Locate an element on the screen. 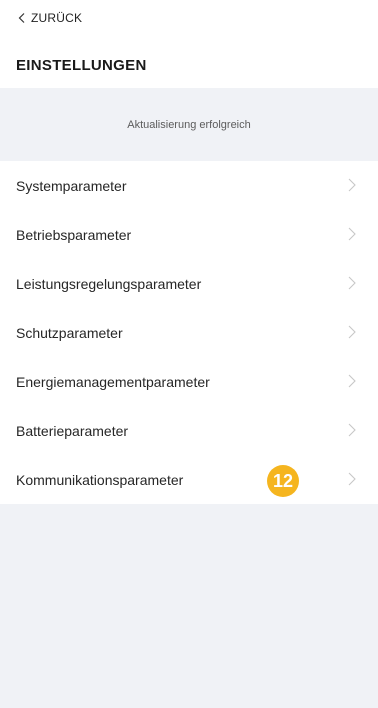  menu-item-label: Schutzparameter is located at coordinates (69, 332).